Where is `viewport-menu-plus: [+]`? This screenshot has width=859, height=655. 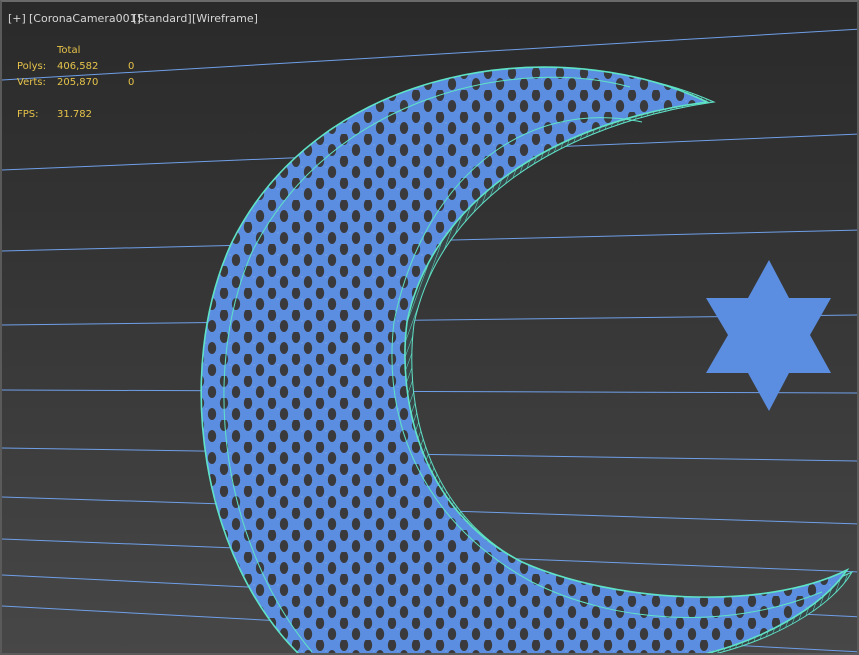
viewport-menu-plus: [+] is located at coordinates (17, 18).